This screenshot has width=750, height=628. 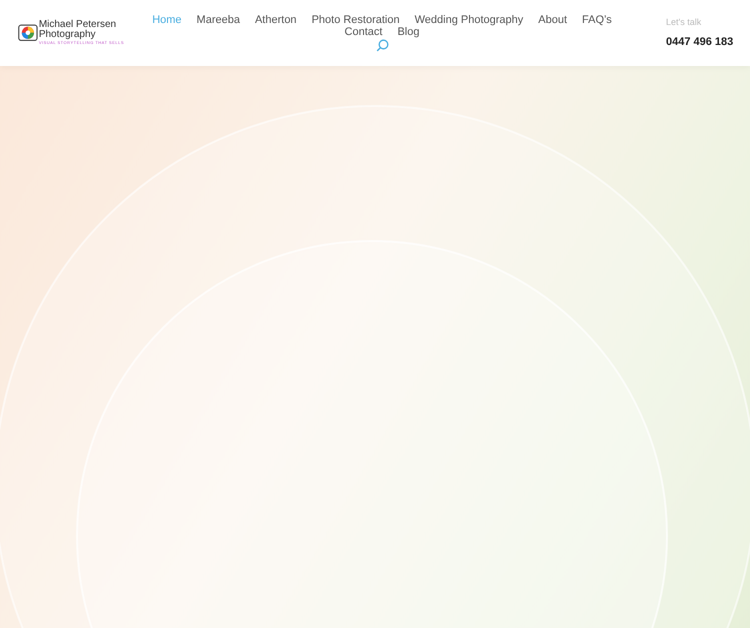 What do you see at coordinates (382, 45) in the screenshot?
I see `search-icon` at bounding box center [382, 45].